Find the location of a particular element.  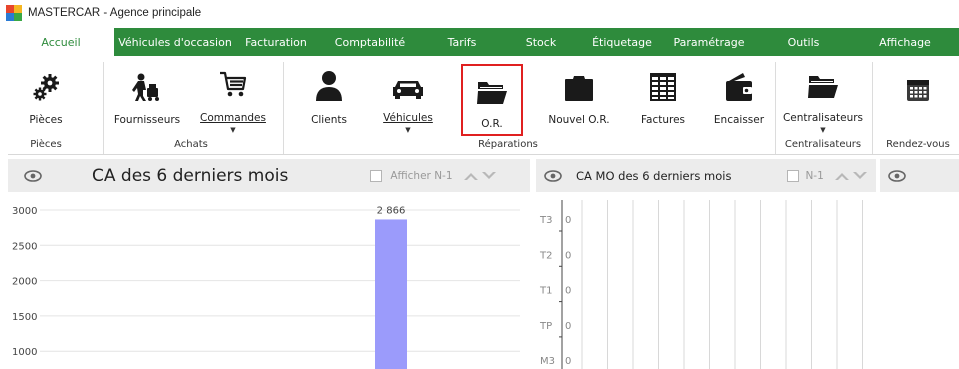

gears-icon is located at coordinates (46, 83).